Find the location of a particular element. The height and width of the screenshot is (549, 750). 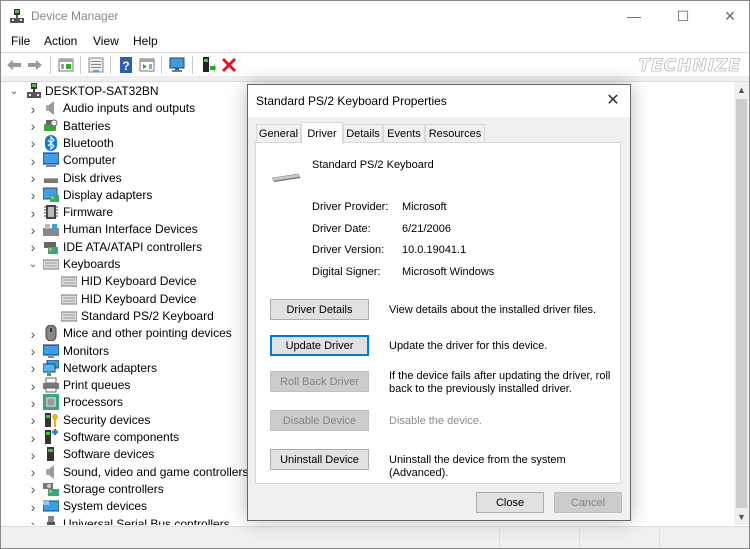

vertical-scrollbar: ▲ ▼ is located at coordinates (741, 303).